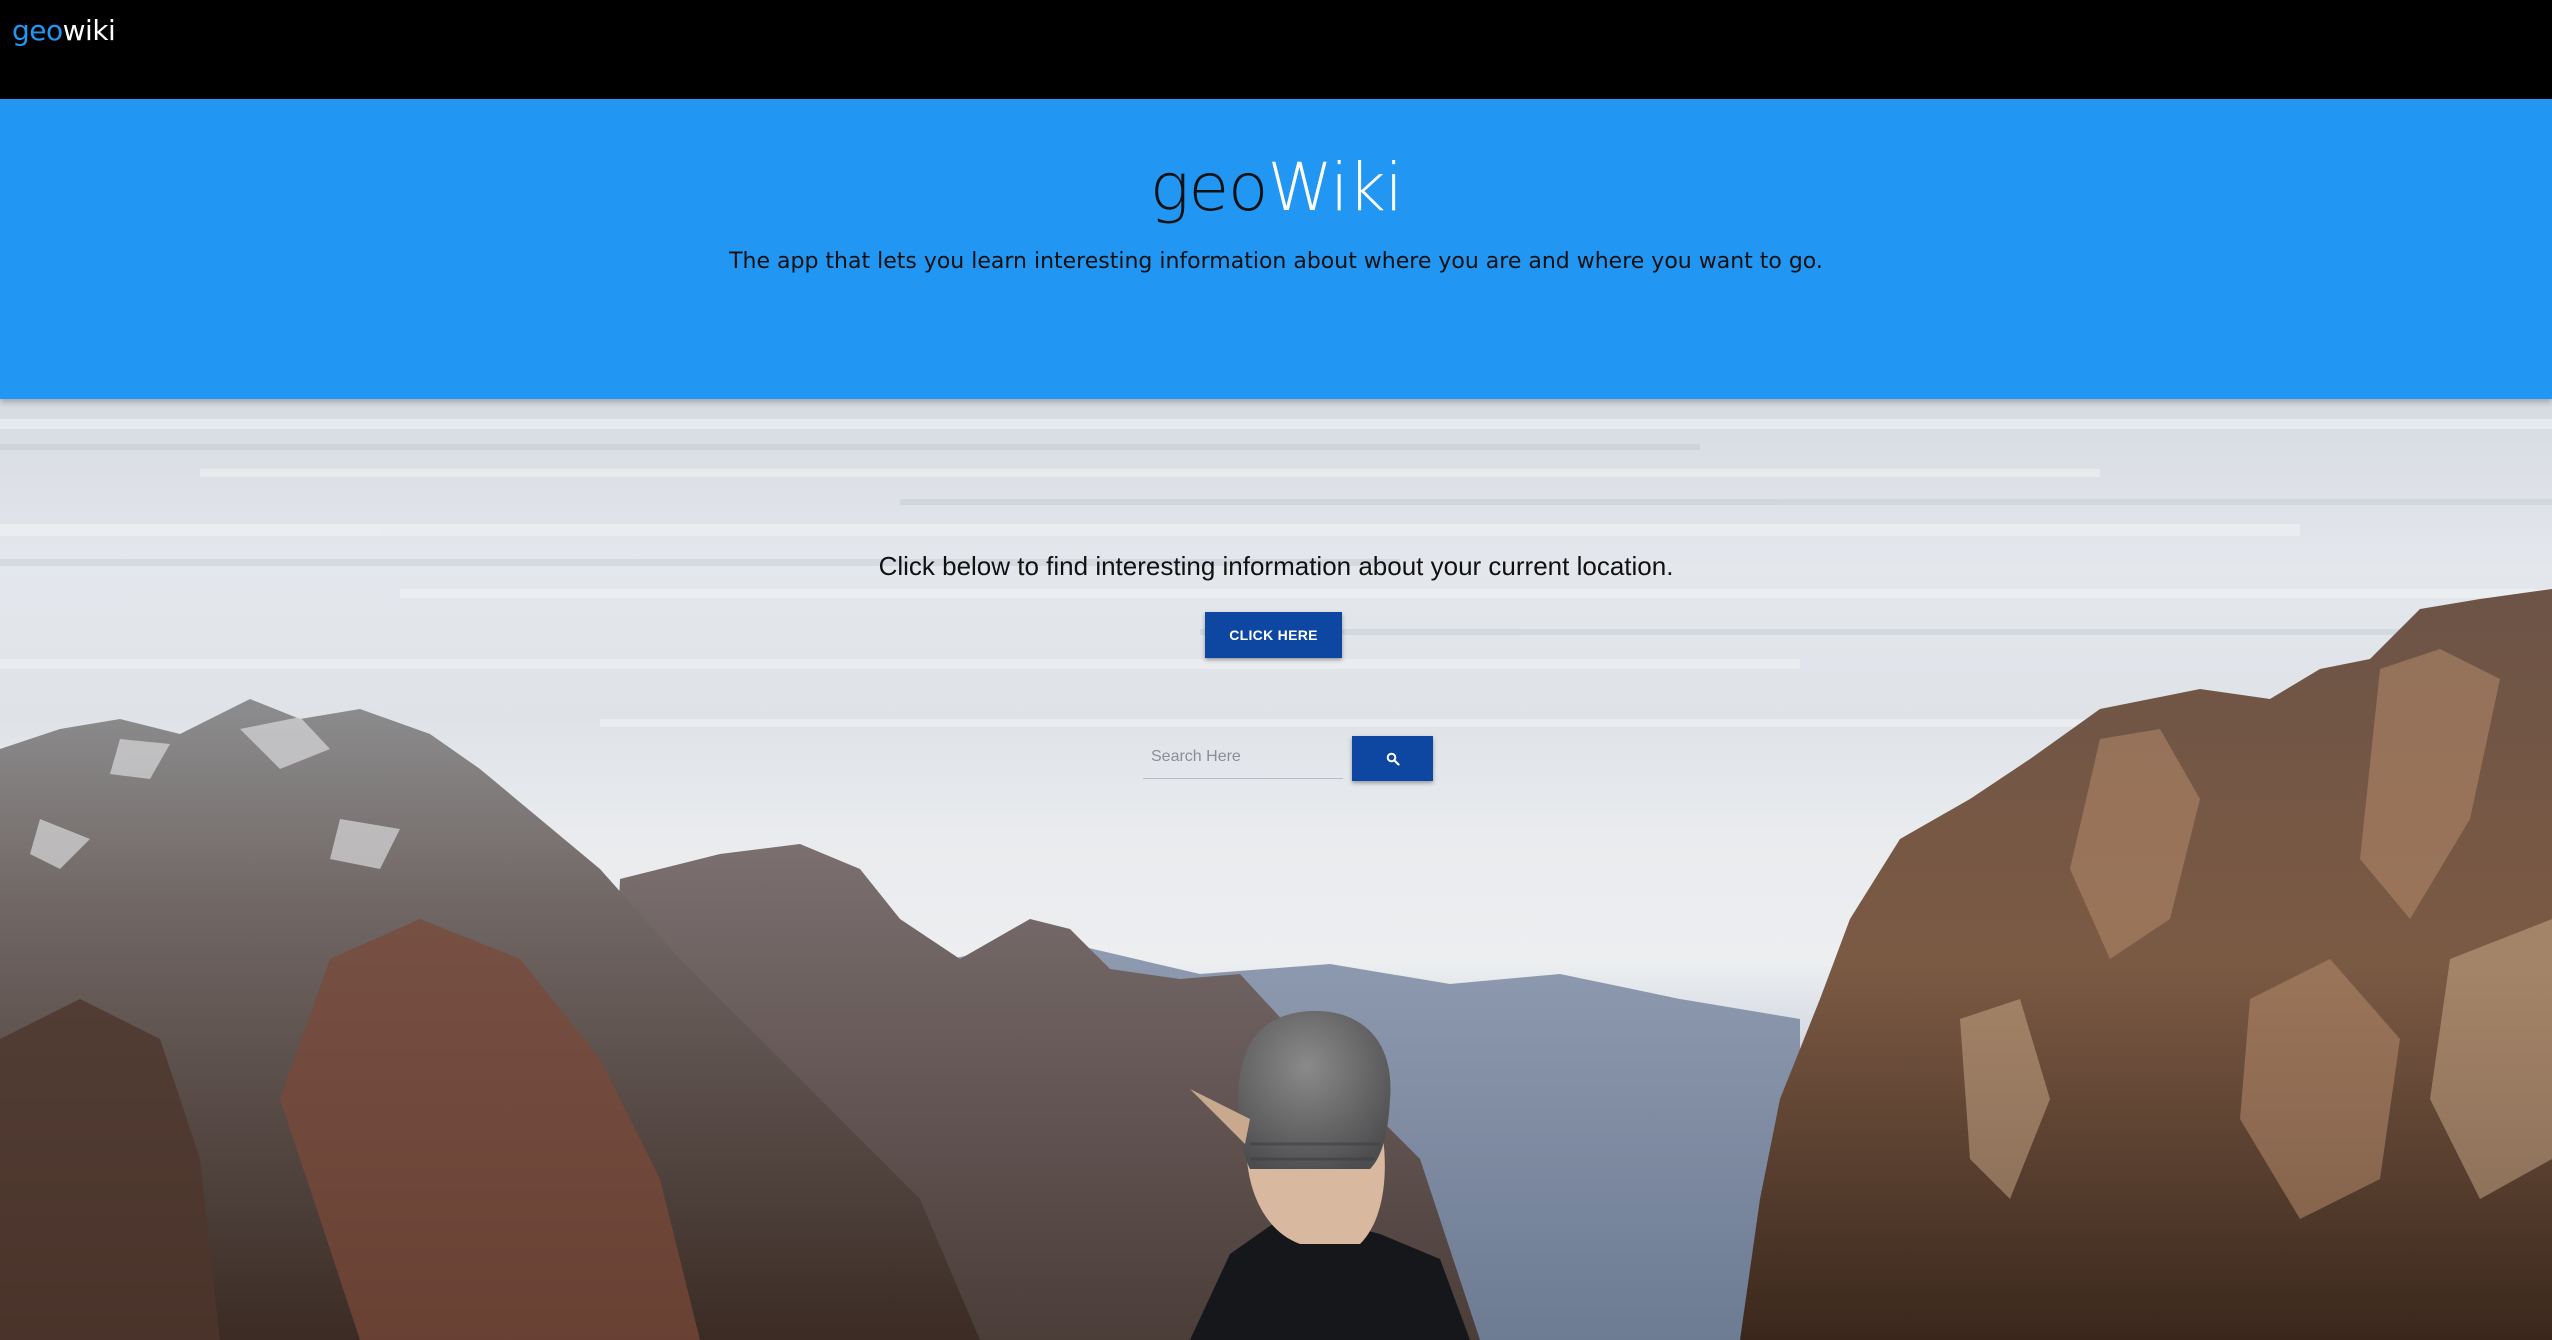  Describe the element at coordinates (89, 30) in the screenshot. I see `brand-wiki-text: wiki` at that location.